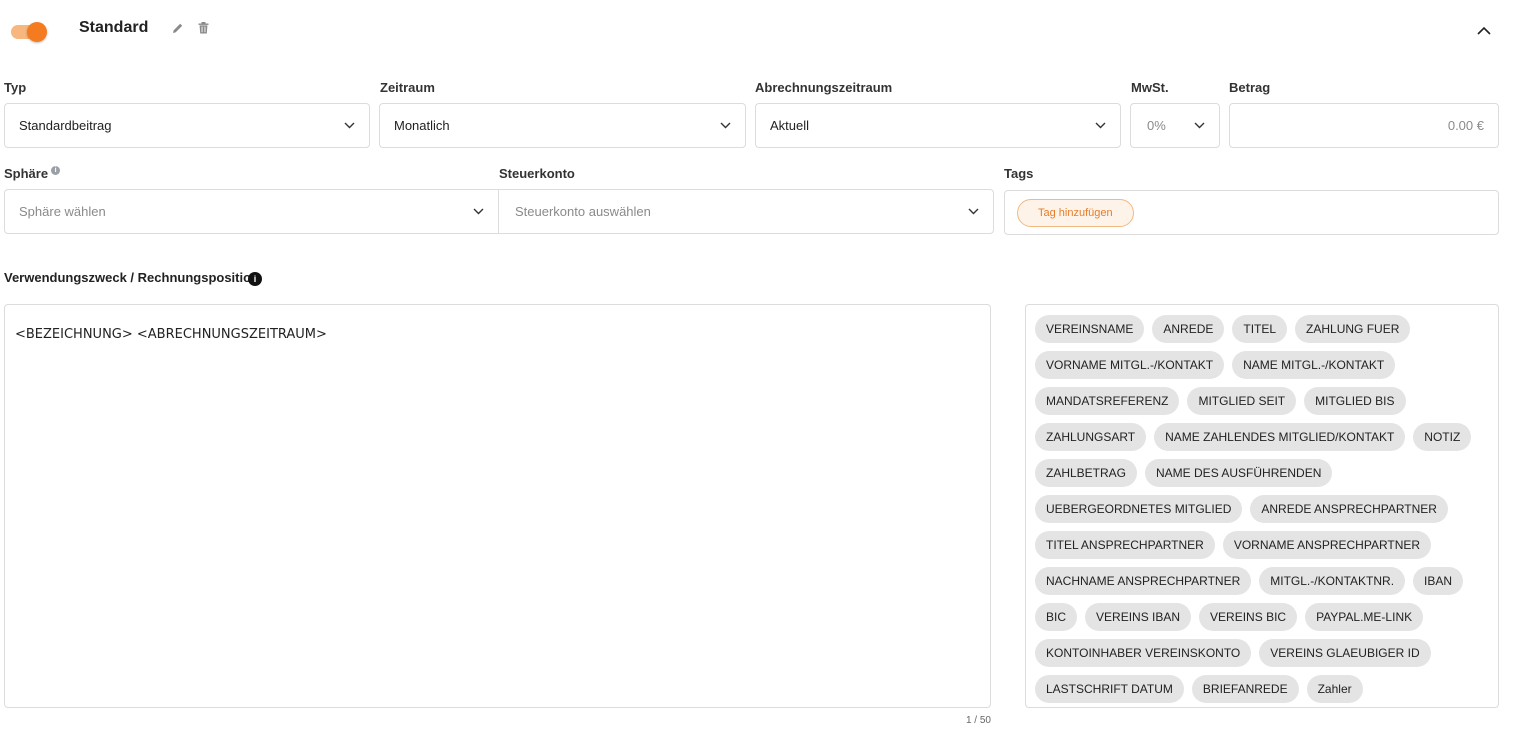 This screenshot has width=1520, height=739. I want to click on placeholder-chip: IBAN, so click(1438, 581).